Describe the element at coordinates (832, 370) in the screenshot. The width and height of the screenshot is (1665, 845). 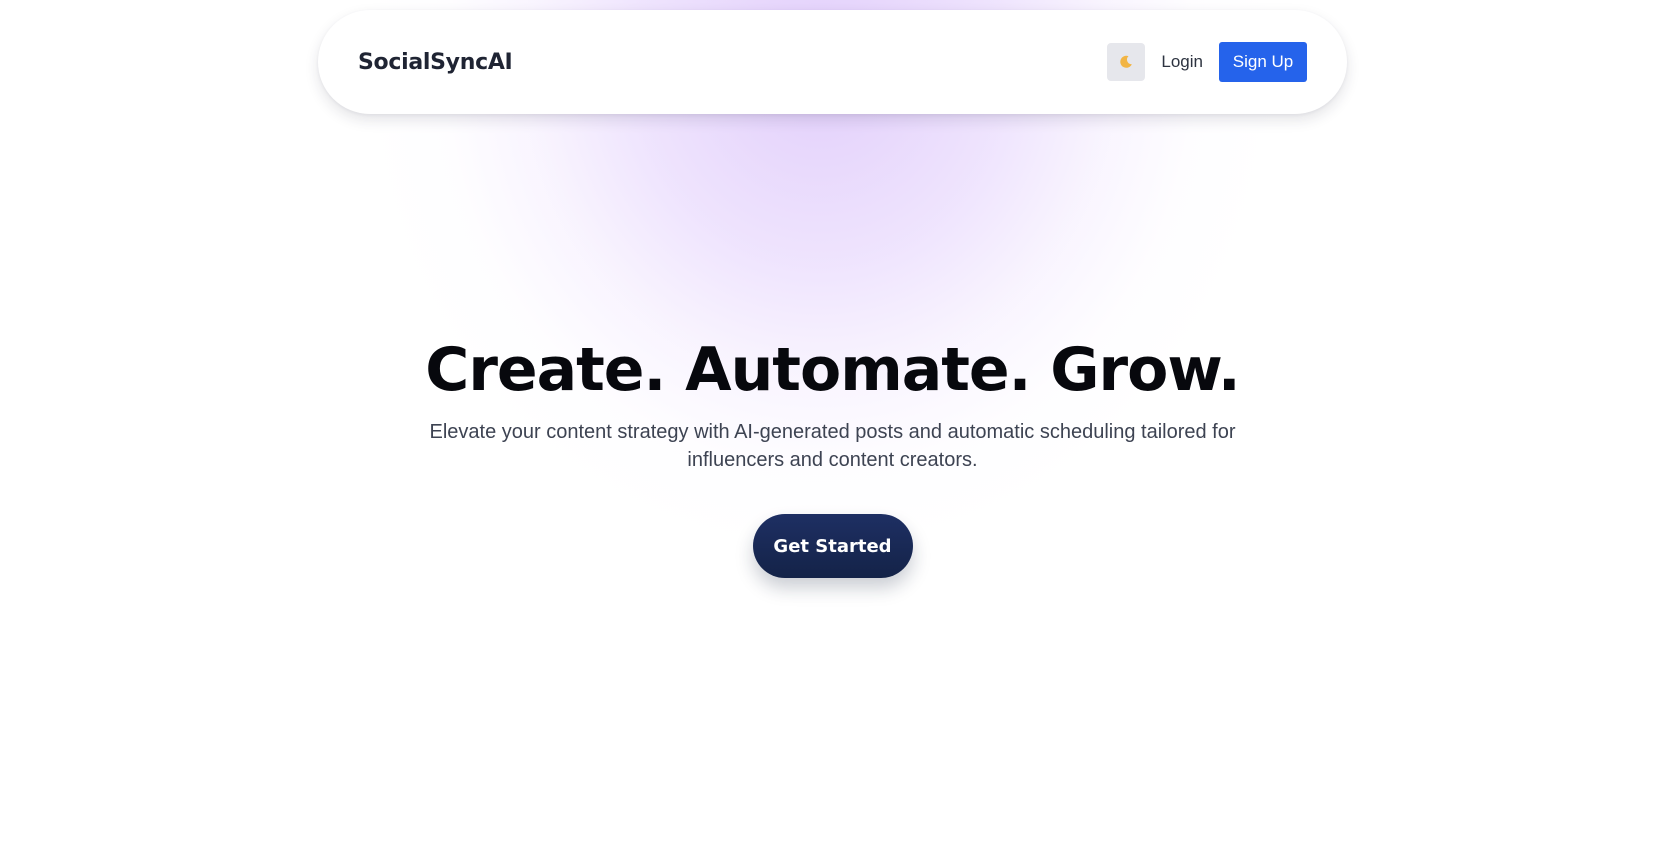
I see `hero-title: Create. Automate. Grow.` at that location.